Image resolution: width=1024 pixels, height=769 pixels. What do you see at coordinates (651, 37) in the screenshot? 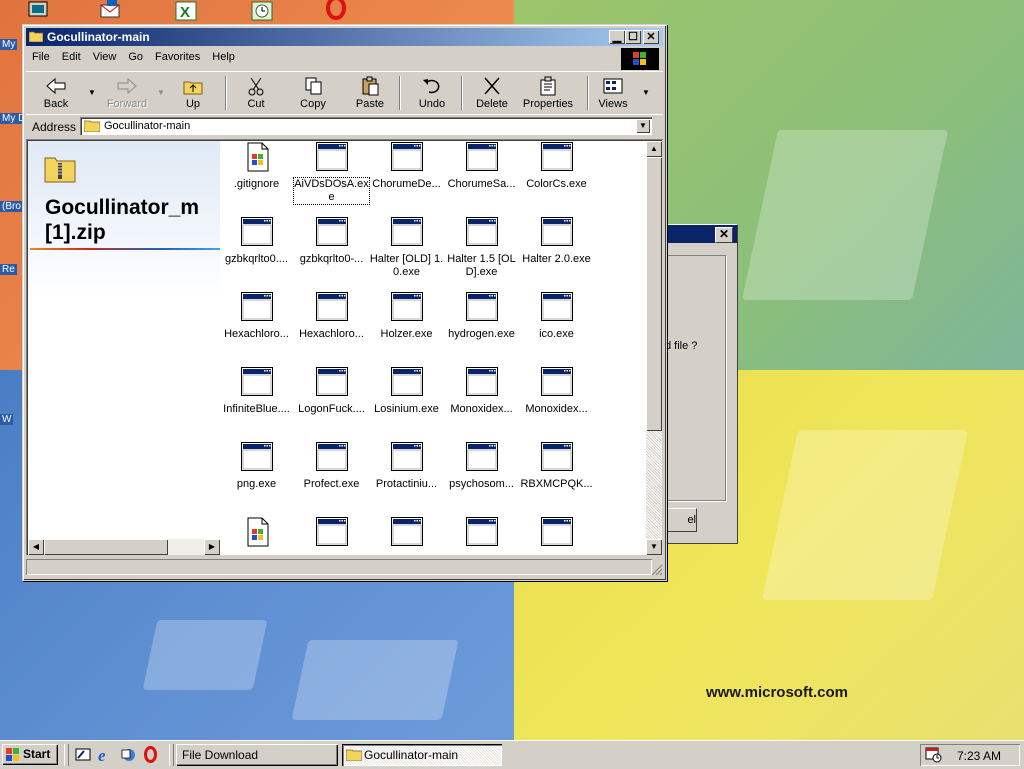
I see `close-button: ✕` at bounding box center [651, 37].